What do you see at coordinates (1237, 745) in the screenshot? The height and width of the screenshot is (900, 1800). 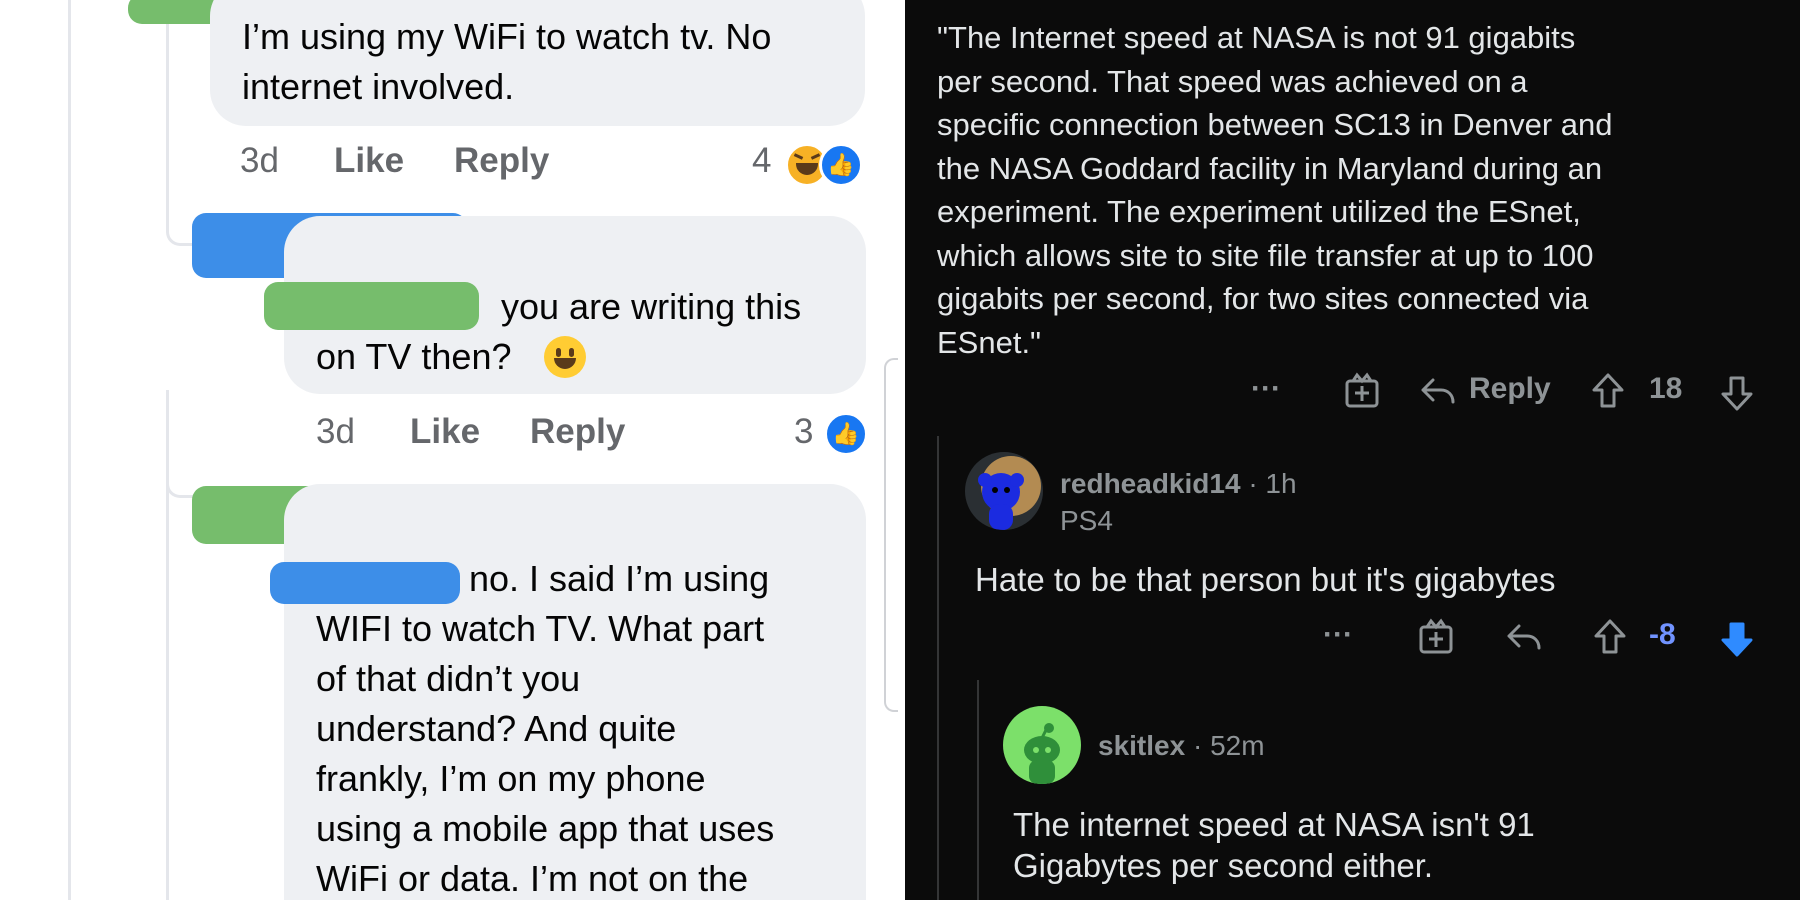 I see `comment-time: 52m` at bounding box center [1237, 745].